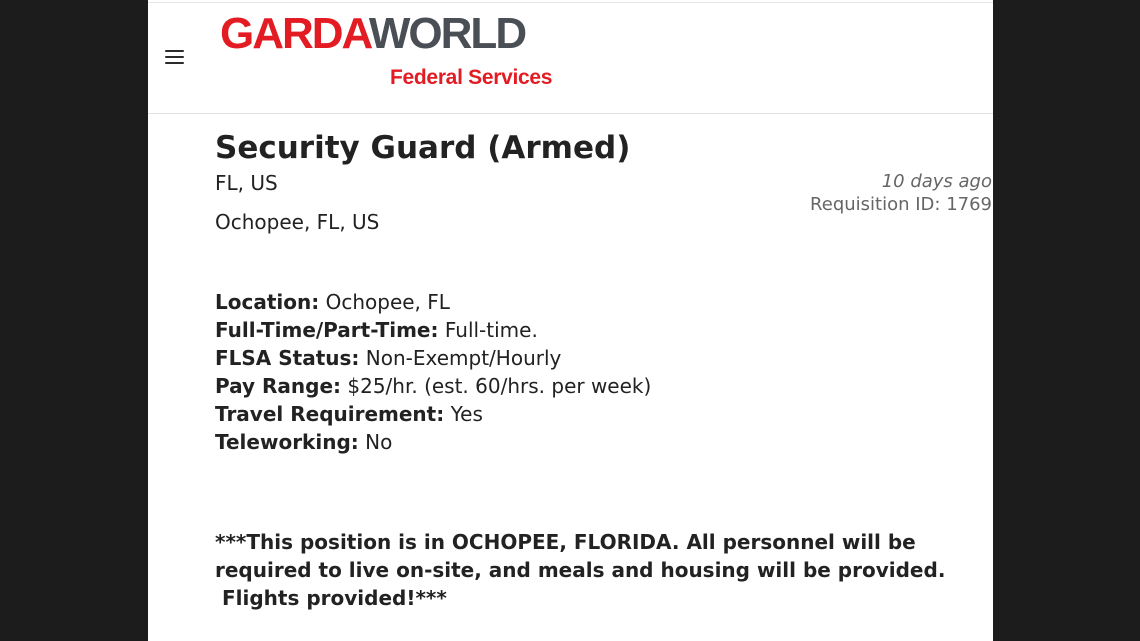 The width and height of the screenshot is (1140, 641). What do you see at coordinates (175, 57) in the screenshot?
I see `hamburger-menu-icon` at bounding box center [175, 57].